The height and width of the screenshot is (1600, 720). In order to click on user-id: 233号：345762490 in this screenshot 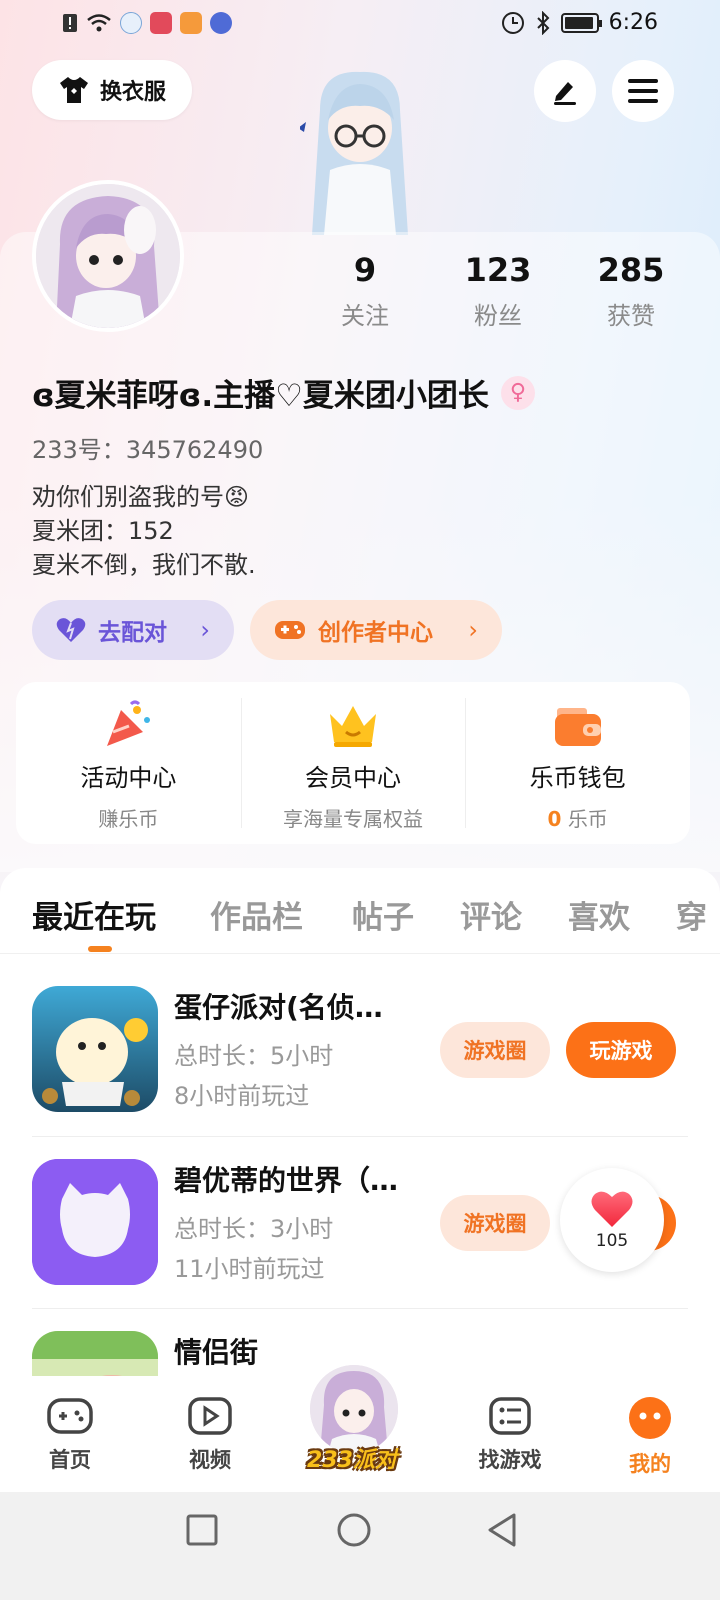, I will do `click(147, 447)`.